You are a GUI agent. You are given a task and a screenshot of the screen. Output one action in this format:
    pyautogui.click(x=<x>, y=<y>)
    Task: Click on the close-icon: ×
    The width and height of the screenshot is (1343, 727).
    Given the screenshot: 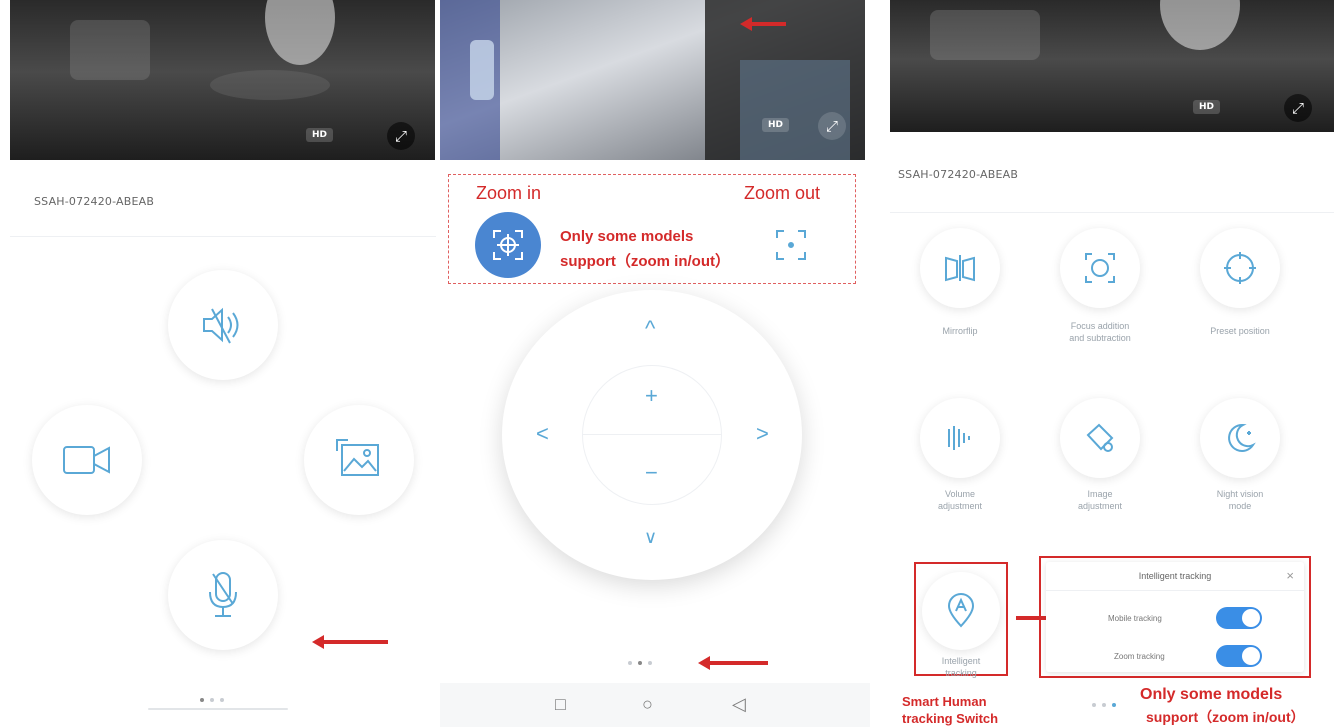 What is the action you would take?
    pyautogui.click(x=1290, y=575)
    